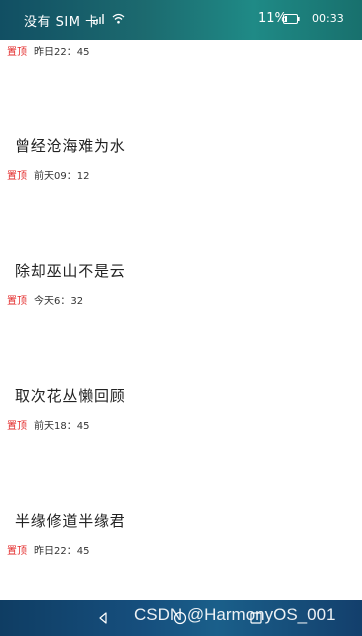  I want to click on item-time: 前天18：45, so click(62, 426).